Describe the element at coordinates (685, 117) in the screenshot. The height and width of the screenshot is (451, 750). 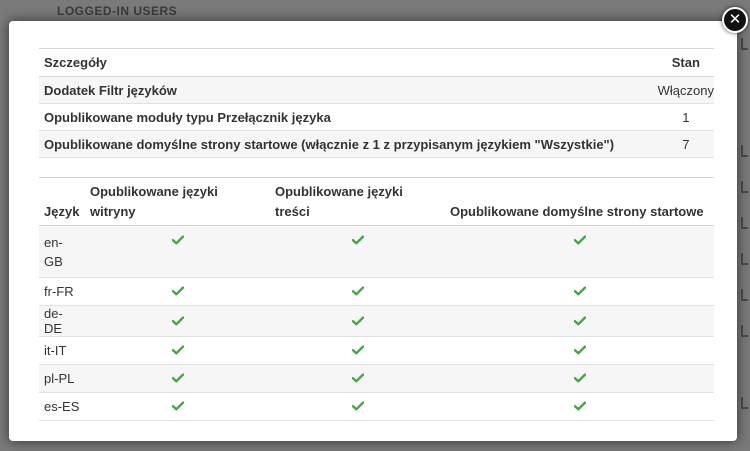
I see `detail-value: 1` at that location.